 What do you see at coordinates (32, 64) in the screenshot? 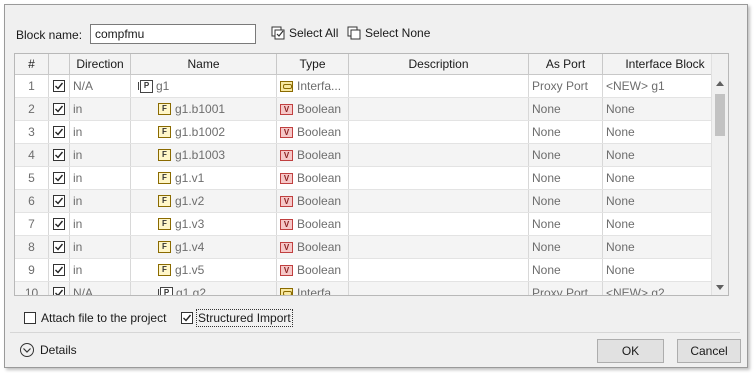
I see `col-number: #` at bounding box center [32, 64].